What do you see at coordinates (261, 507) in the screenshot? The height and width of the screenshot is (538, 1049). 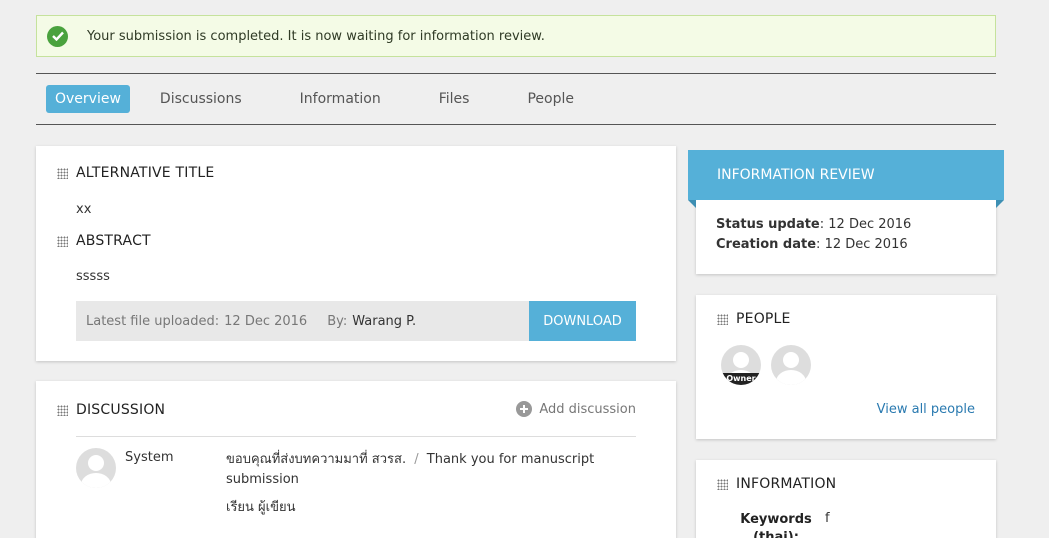 I see `discussion-greeting: เรียน ผู้เขียน` at bounding box center [261, 507].